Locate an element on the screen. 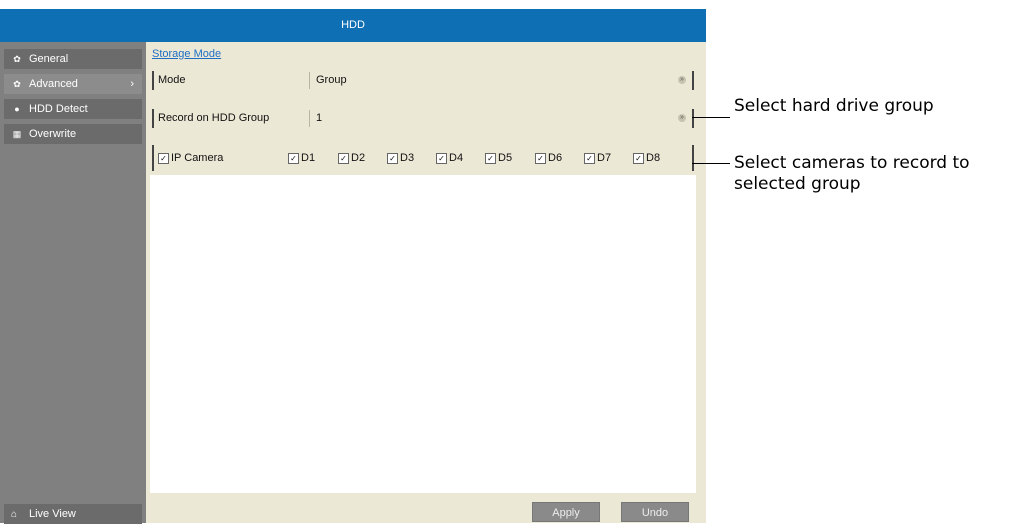 This screenshot has height=525, width=1024. camera-checkbox-d5: ✓ D5 is located at coordinates (498, 158).